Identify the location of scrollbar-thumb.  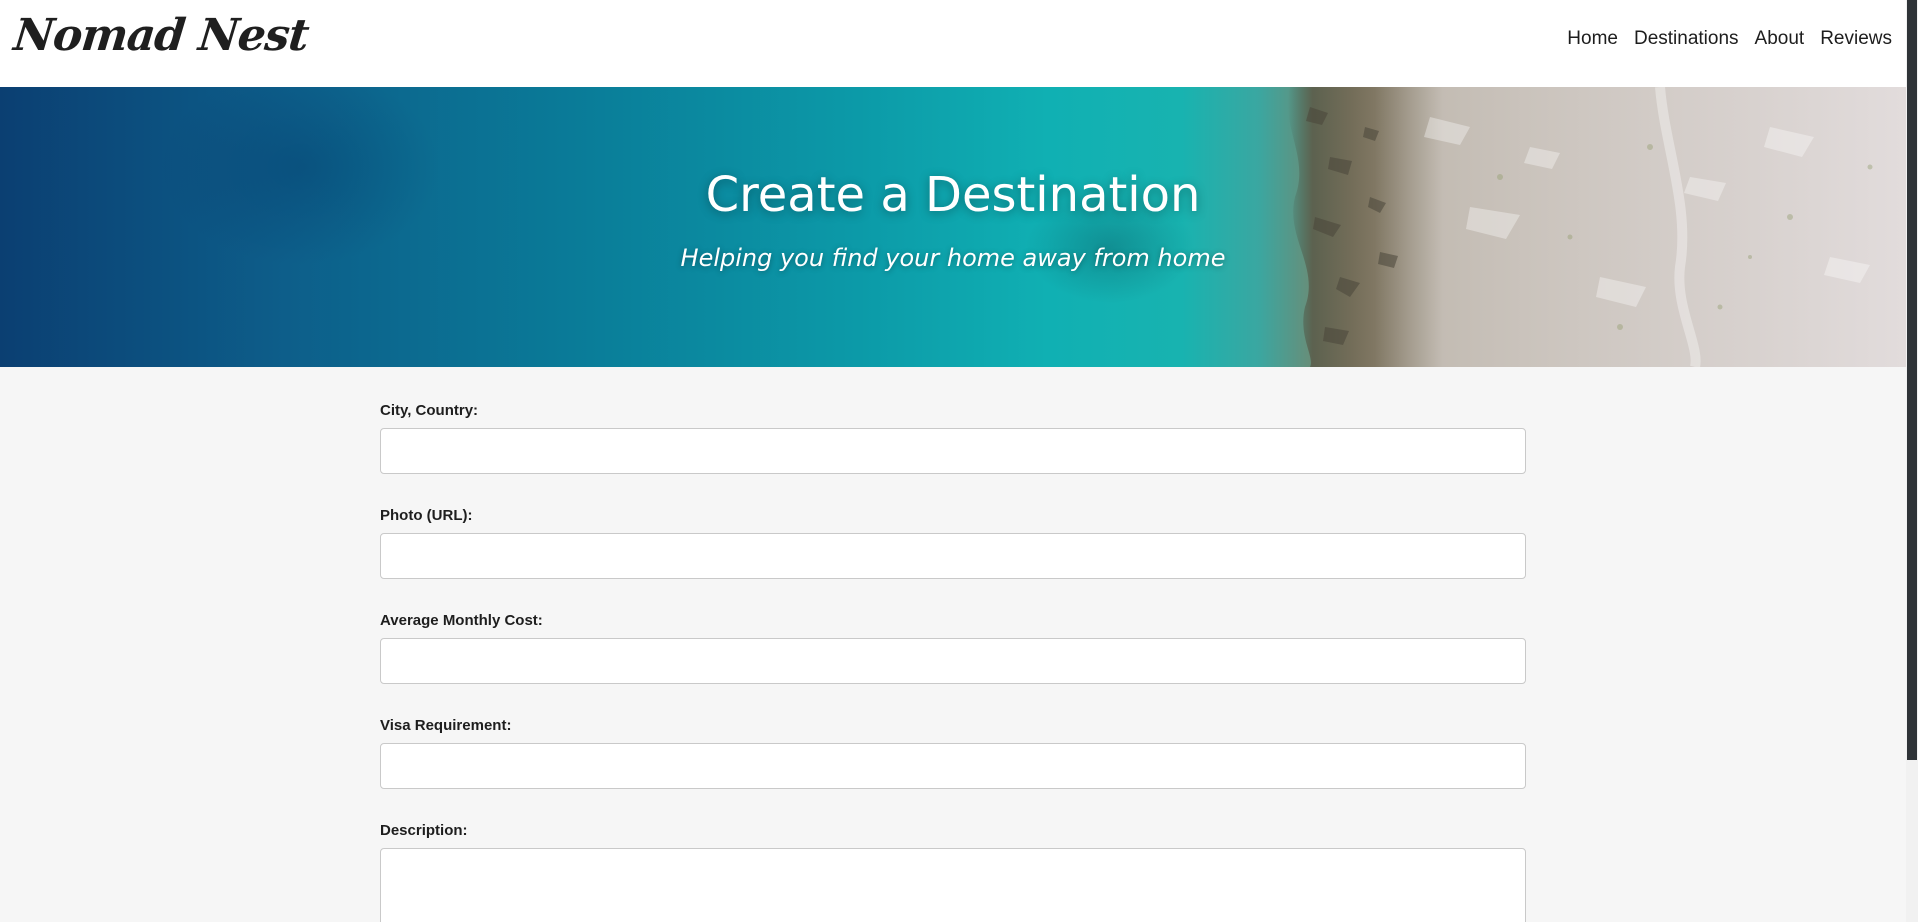
(1912, 380).